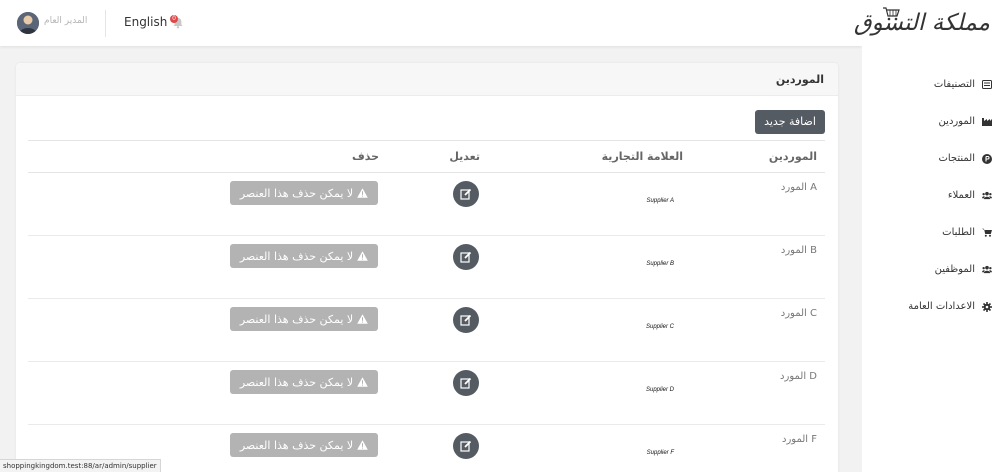 This screenshot has width=1000, height=472. Describe the element at coordinates (792, 156) in the screenshot. I see `column-header-supplier: الموردين` at that location.